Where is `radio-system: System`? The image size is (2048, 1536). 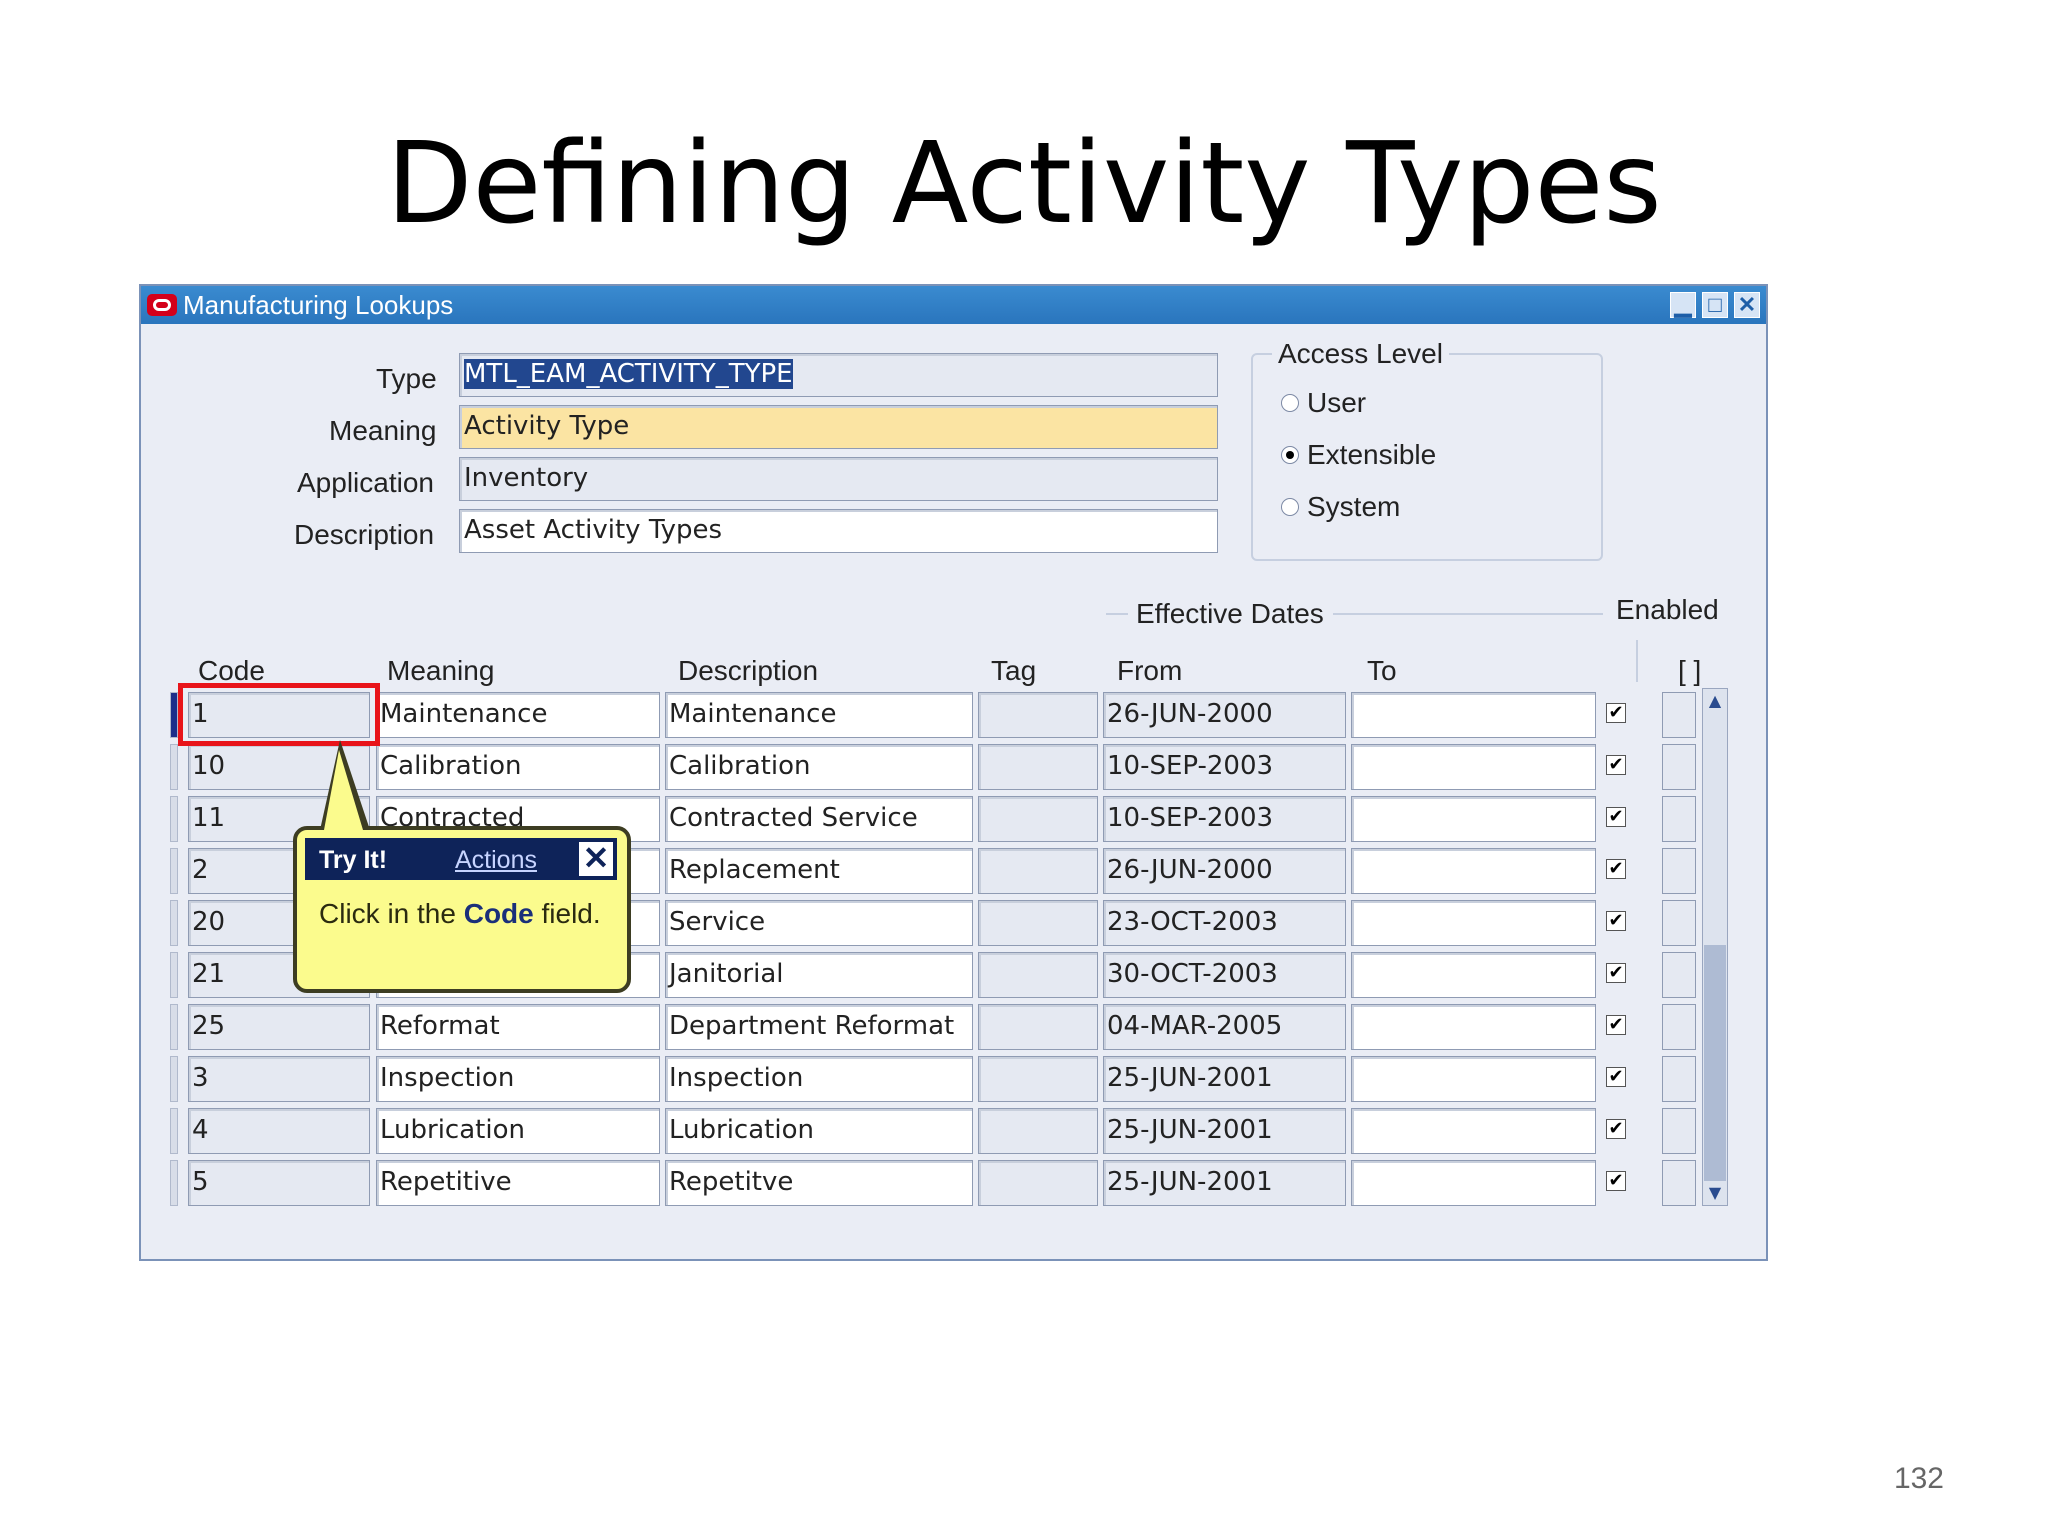 radio-system: System is located at coordinates (1340, 507).